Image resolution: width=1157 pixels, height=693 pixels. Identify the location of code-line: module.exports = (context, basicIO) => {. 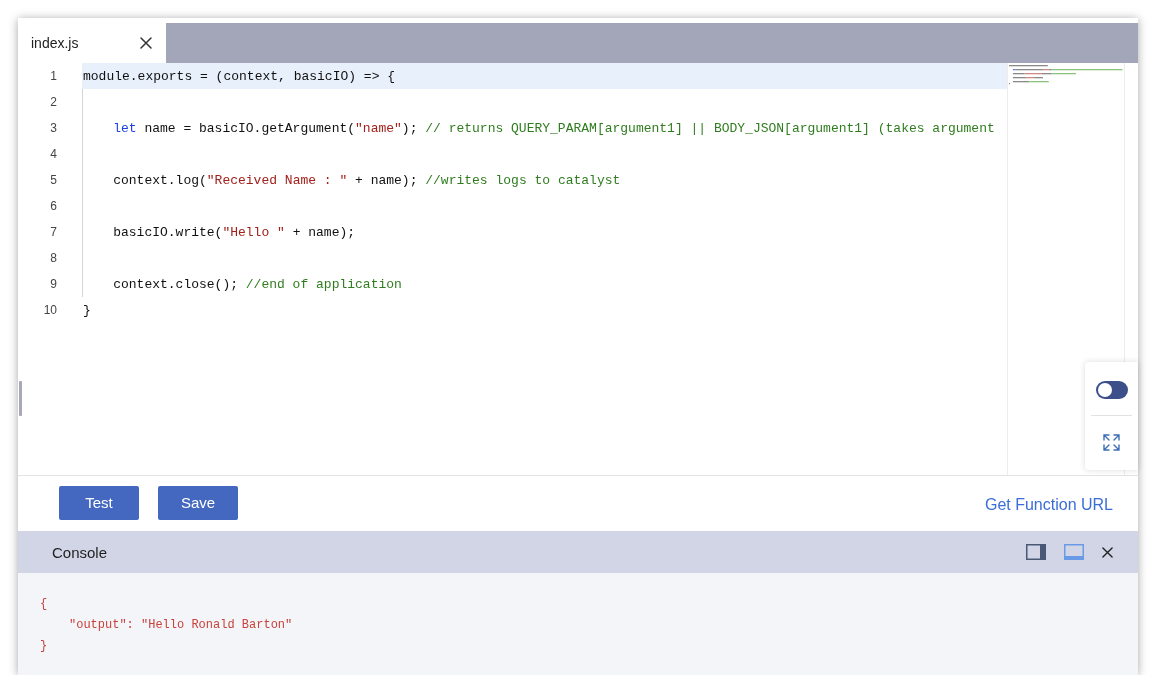
(239, 76).